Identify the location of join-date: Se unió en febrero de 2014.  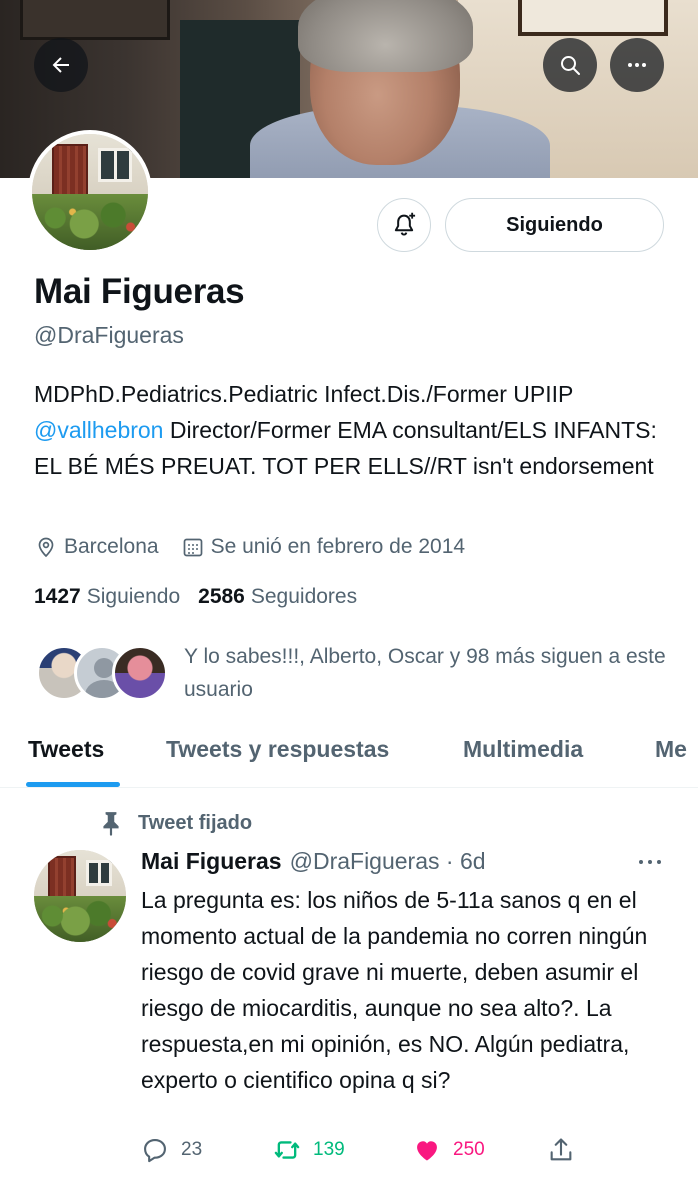
(323, 547).